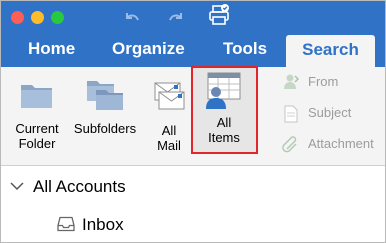  Describe the element at coordinates (148, 49) in the screenshot. I see `tab-organize: Organize` at that location.